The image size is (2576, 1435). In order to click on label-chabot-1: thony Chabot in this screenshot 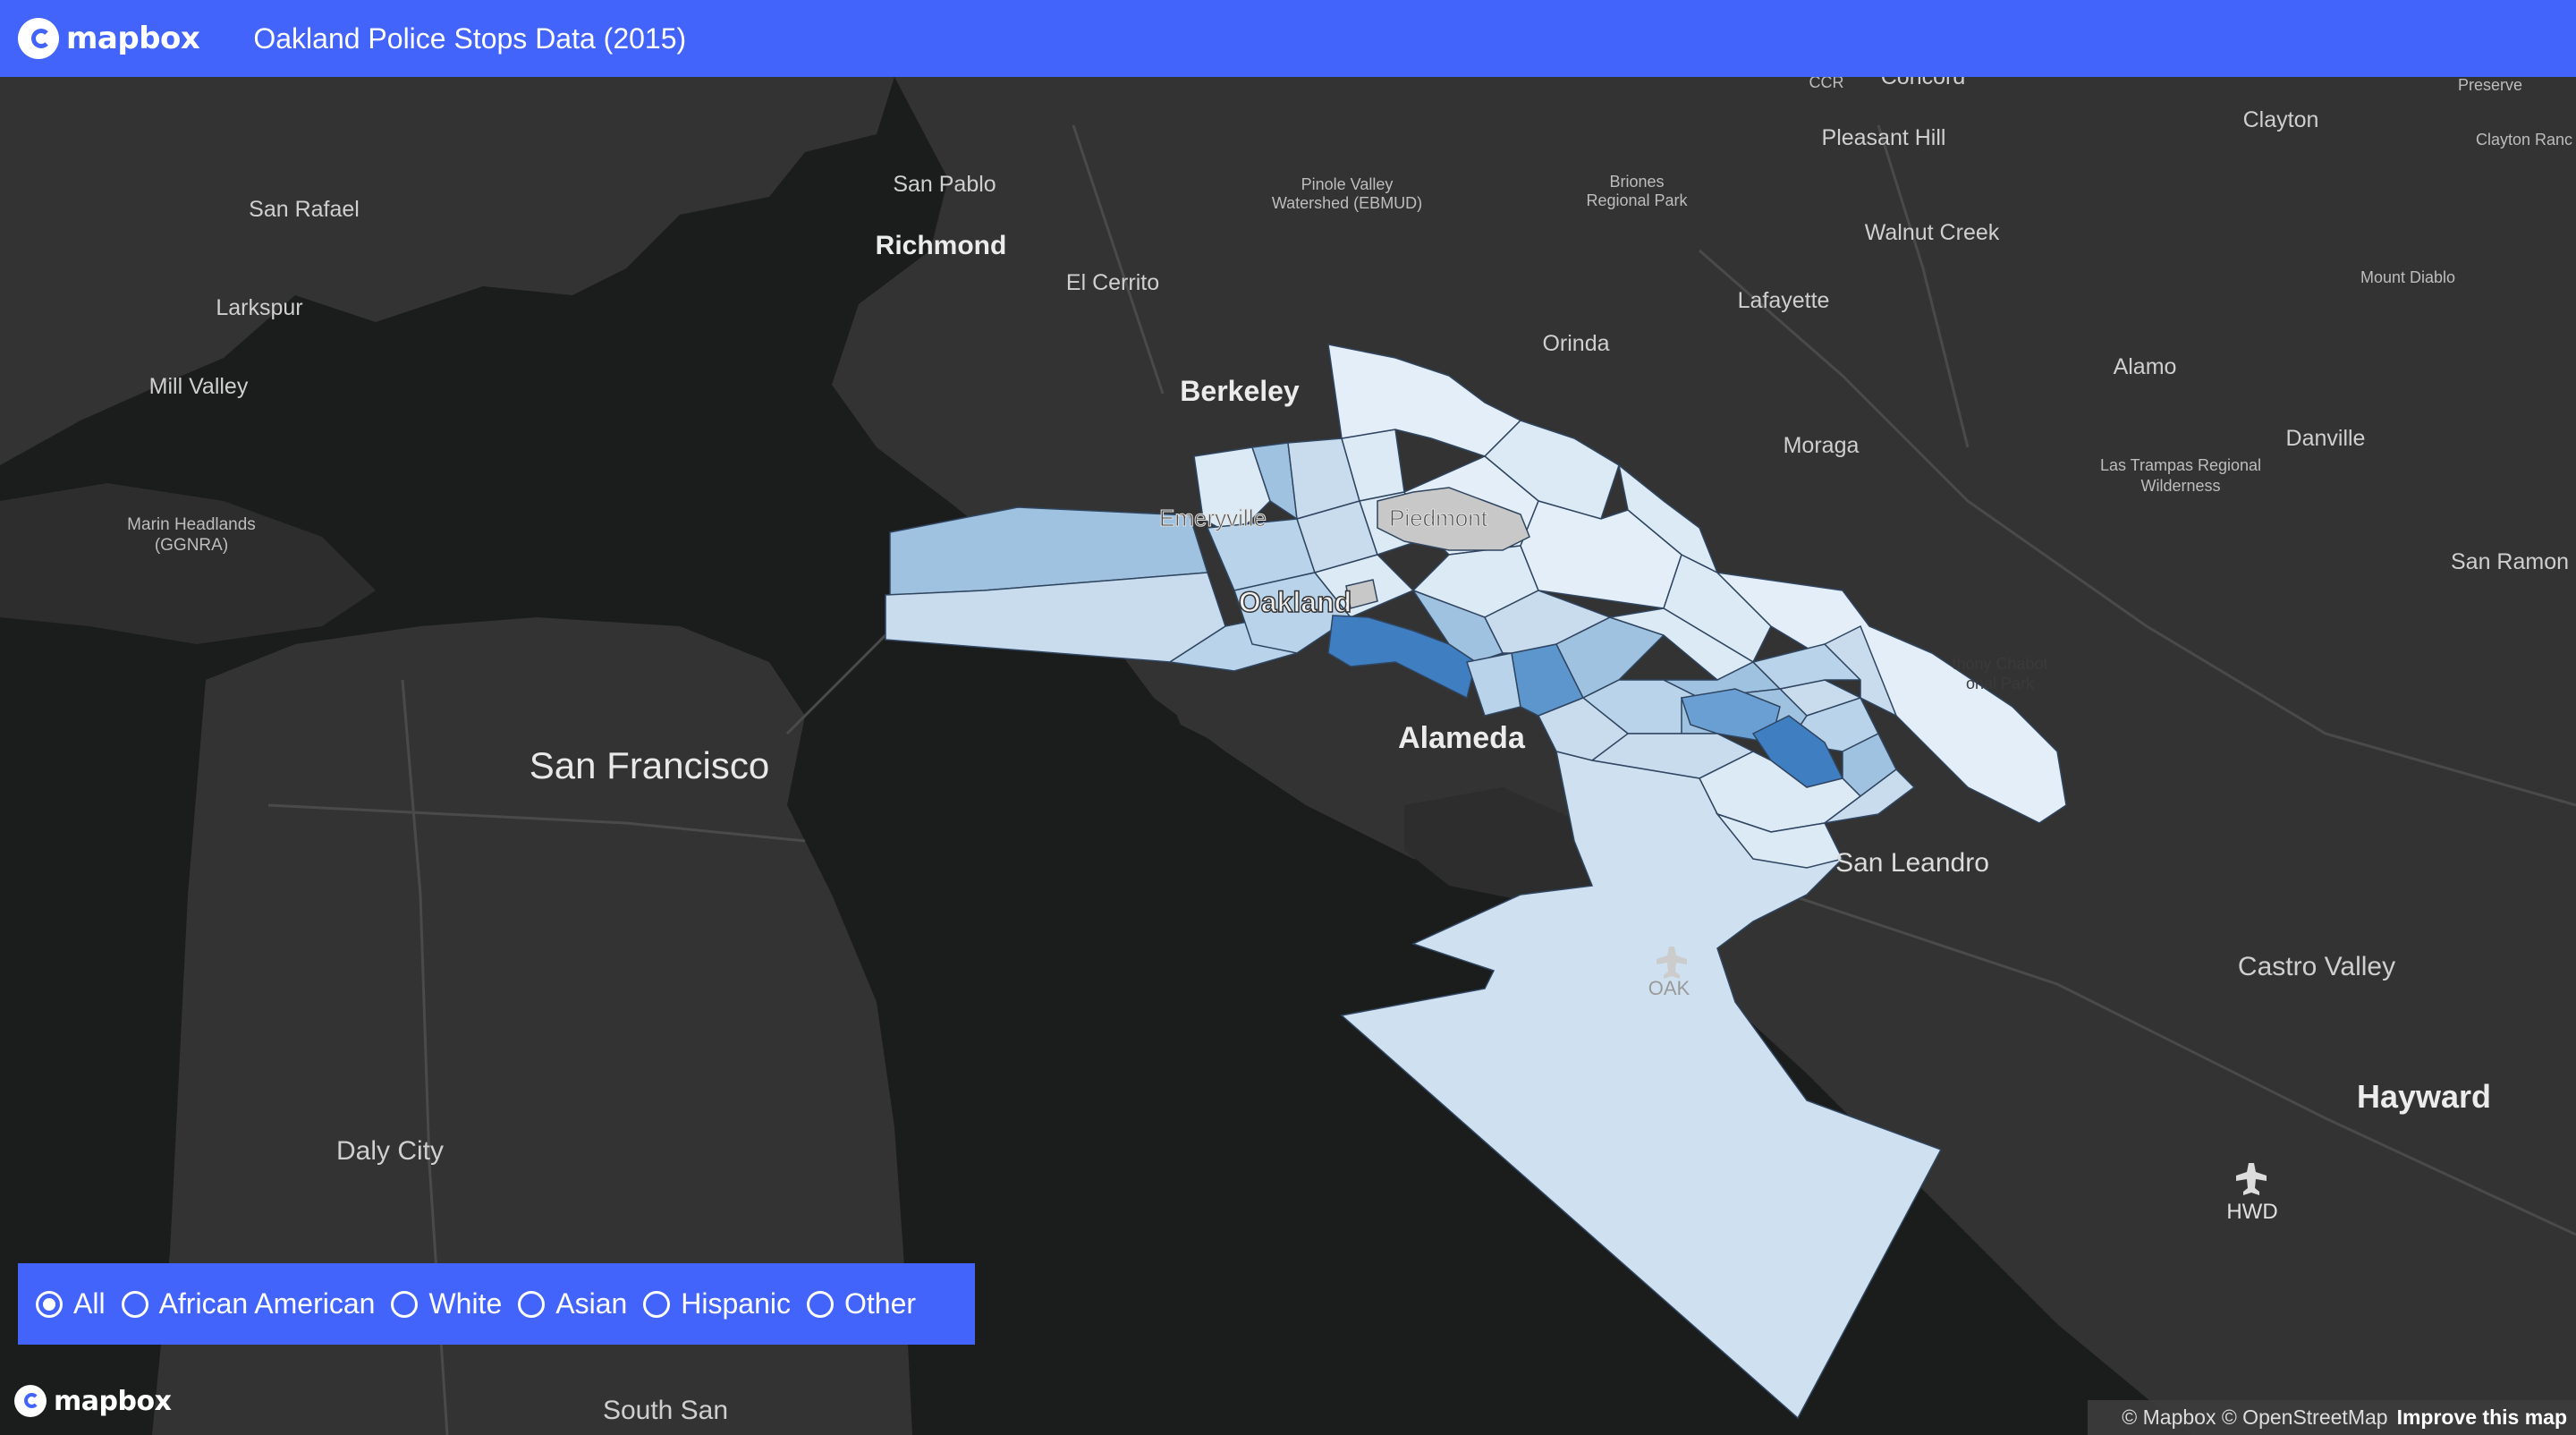, I will do `click(1999, 664)`.